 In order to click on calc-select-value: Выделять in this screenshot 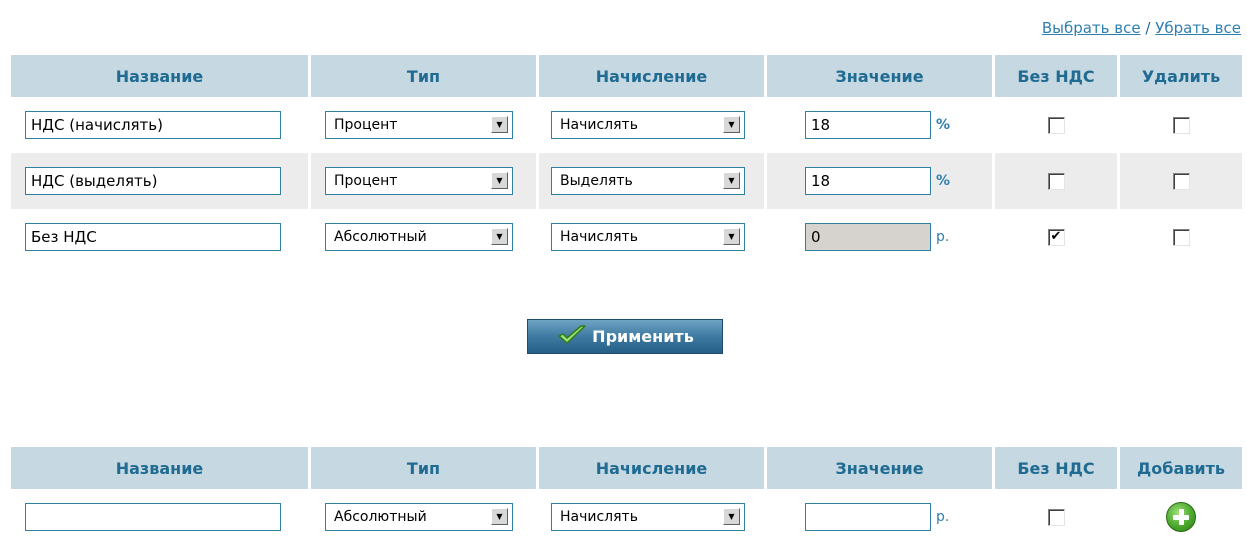, I will do `click(596, 181)`.